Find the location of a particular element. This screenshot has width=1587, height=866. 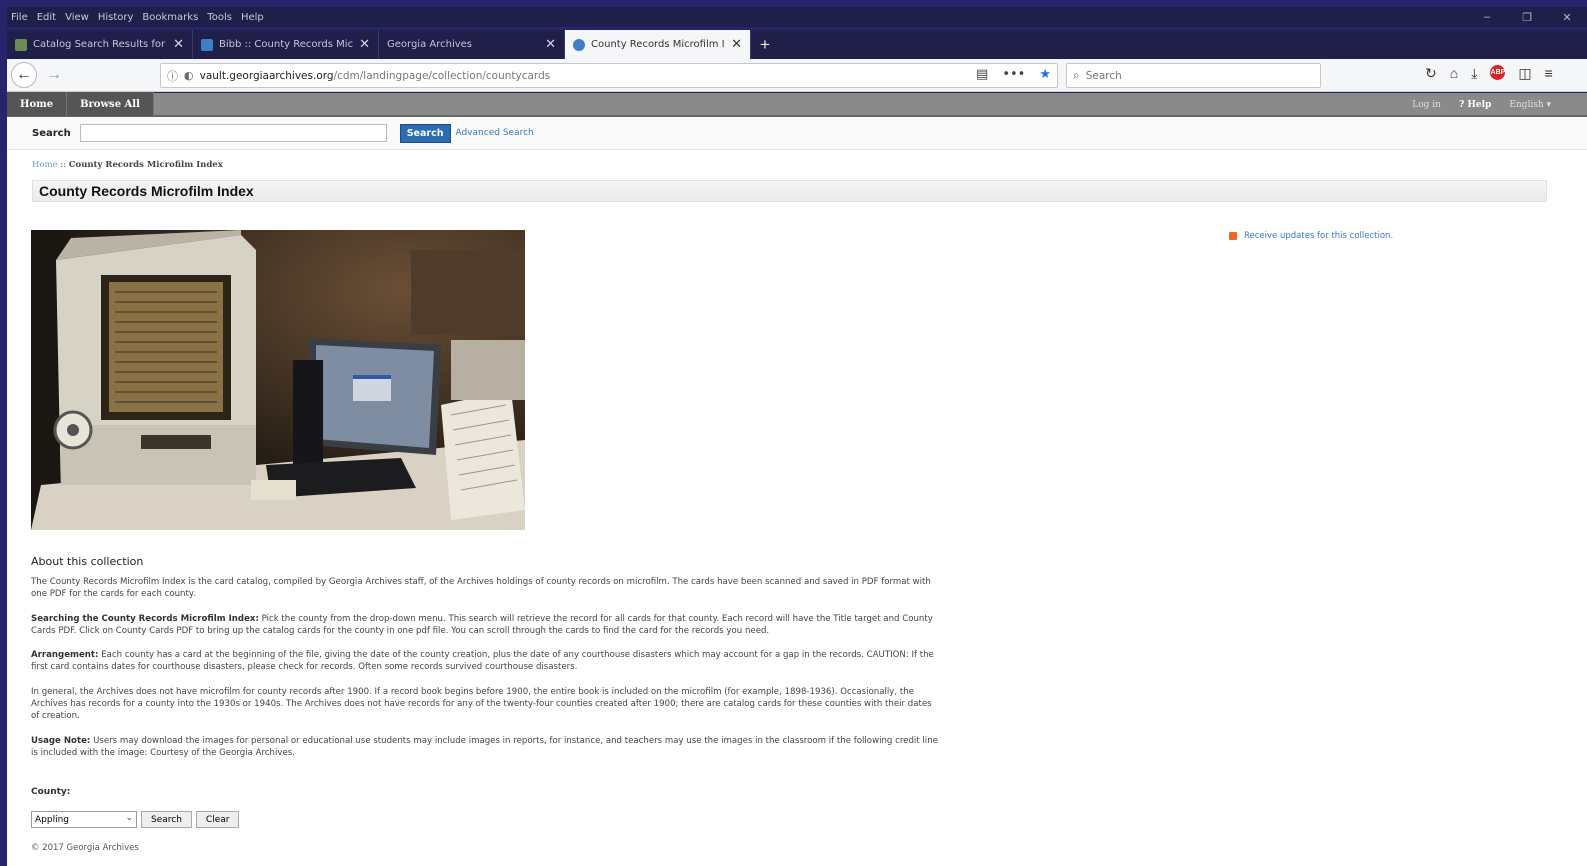

tab-catalog-search: Catalog Search Results for 605 ✕ is located at coordinates (100, 44).